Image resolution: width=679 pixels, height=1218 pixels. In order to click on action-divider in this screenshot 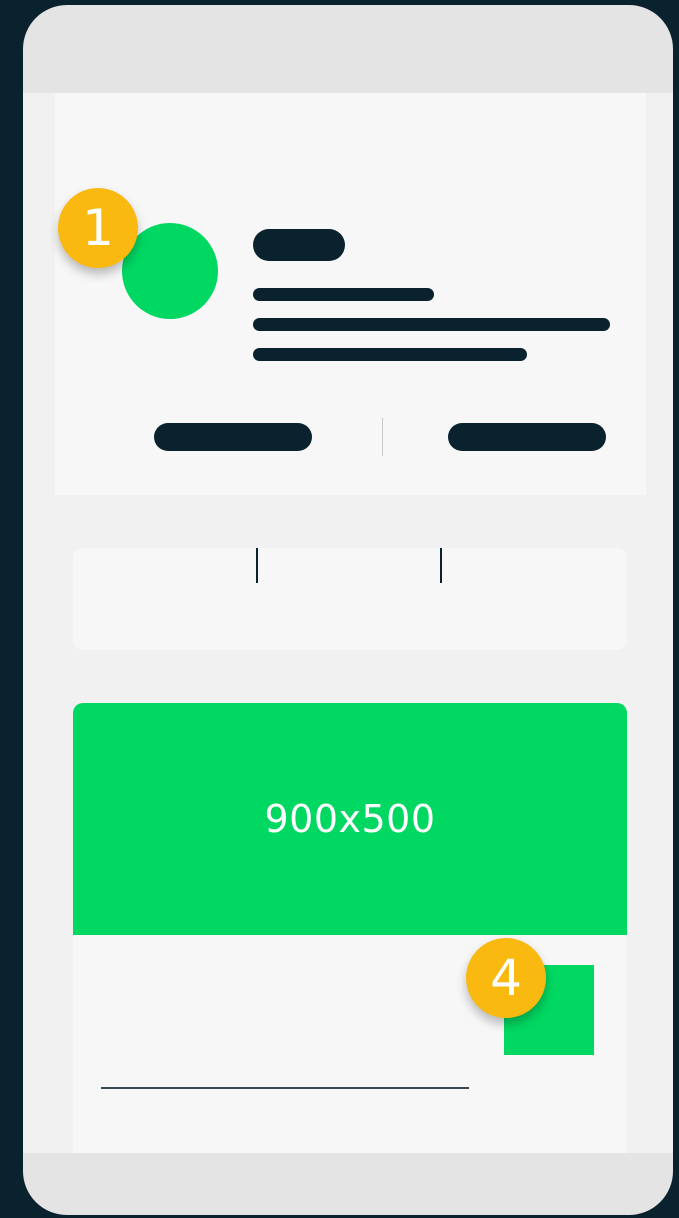, I will do `click(382, 437)`.